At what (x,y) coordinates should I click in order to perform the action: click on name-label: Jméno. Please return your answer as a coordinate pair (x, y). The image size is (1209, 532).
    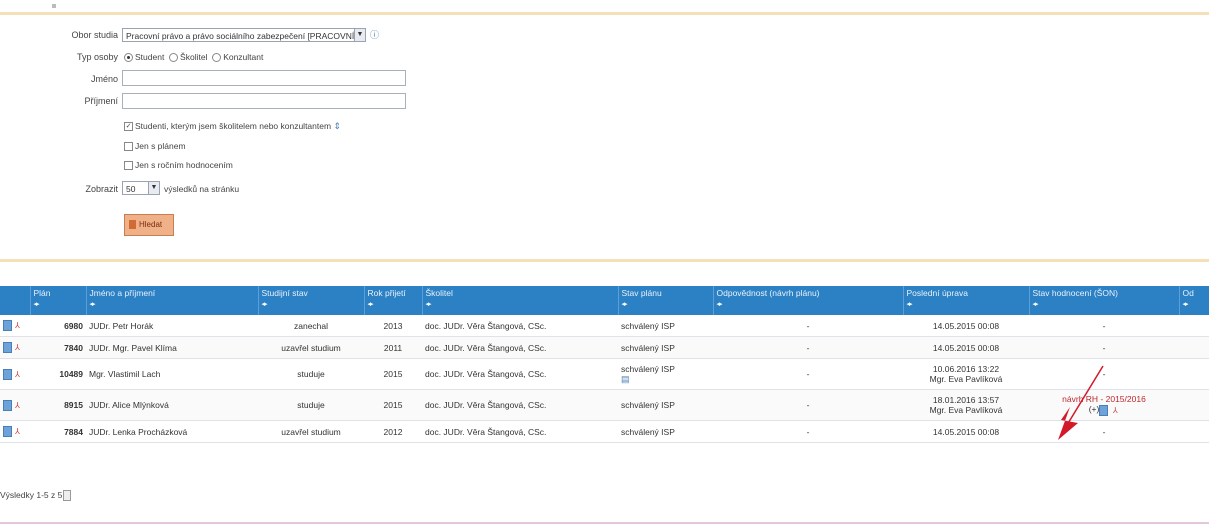
    Looking at the image, I should click on (104, 79).